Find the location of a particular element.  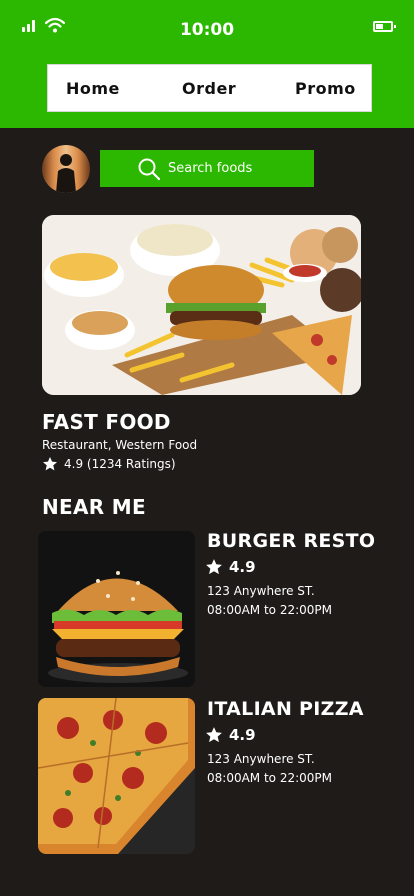

header: 10:00 Home Order Promo is located at coordinates (207, 64).